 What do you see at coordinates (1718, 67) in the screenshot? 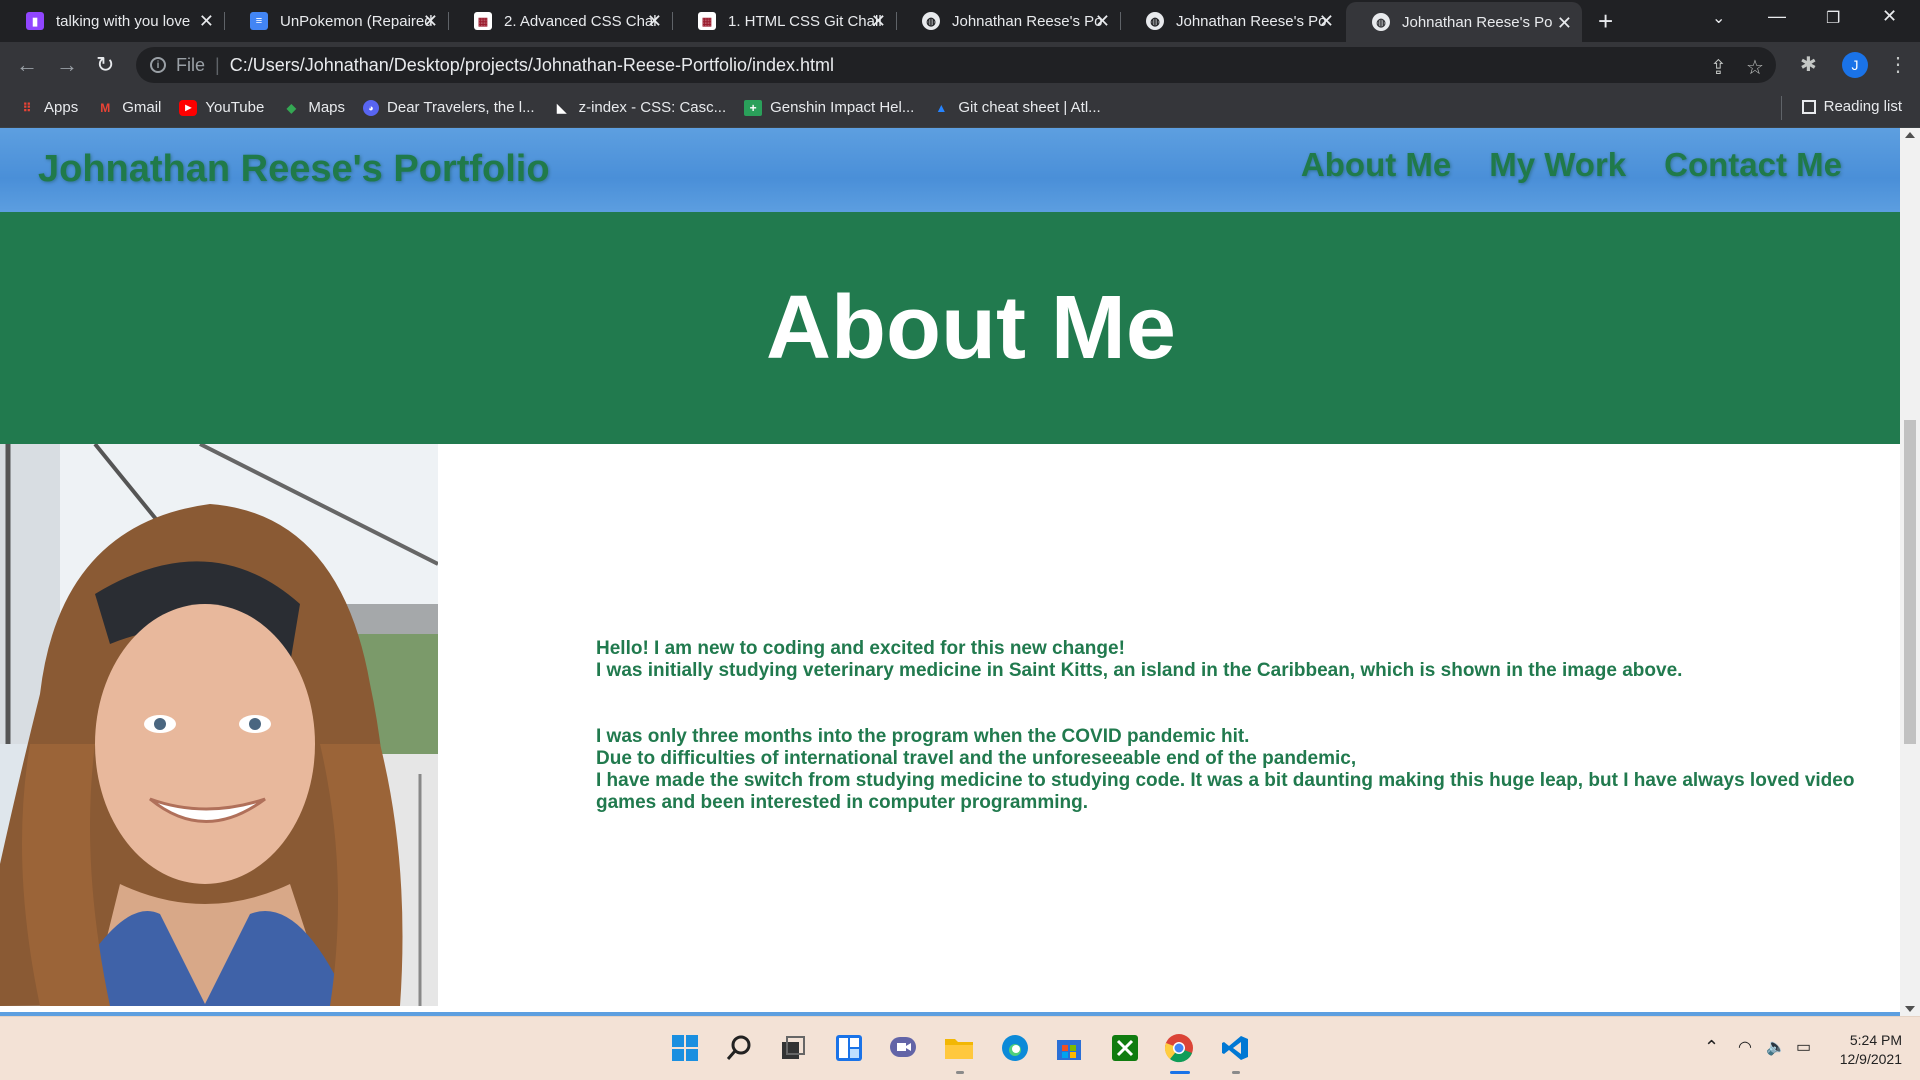
I see `share-icon: ⇪` at bounding box center [1718, 67].